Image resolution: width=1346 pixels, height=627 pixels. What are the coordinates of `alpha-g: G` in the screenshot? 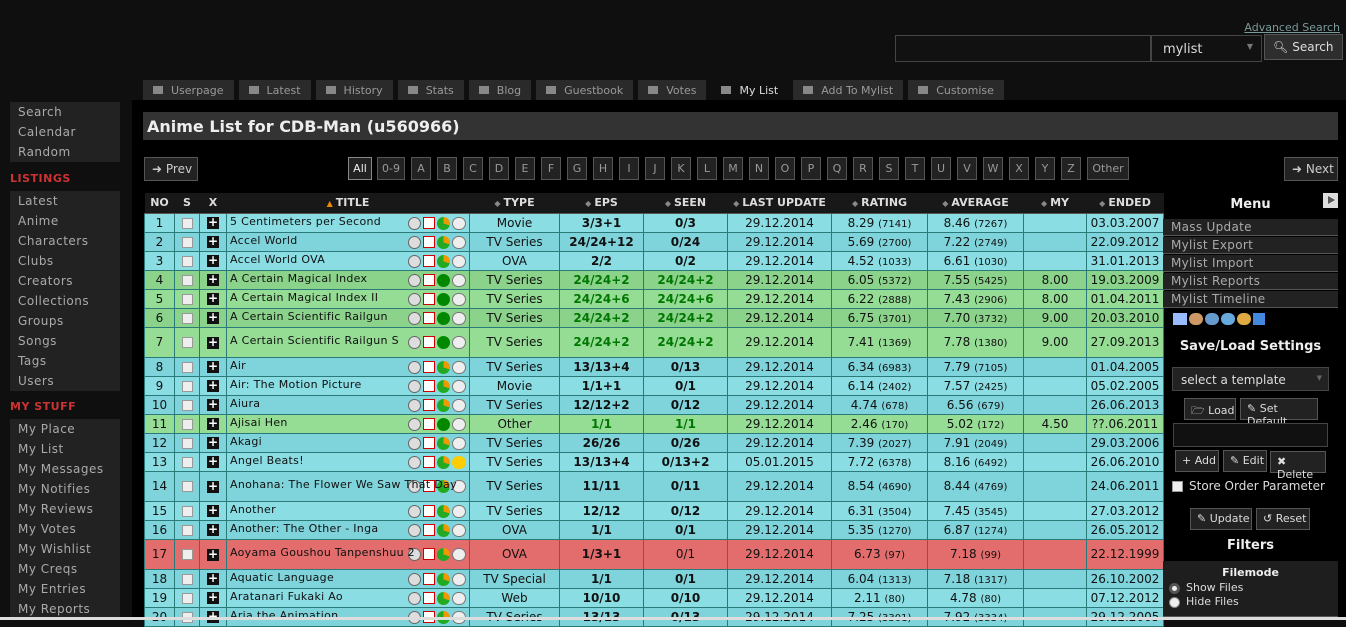 It's located at (577, 168).